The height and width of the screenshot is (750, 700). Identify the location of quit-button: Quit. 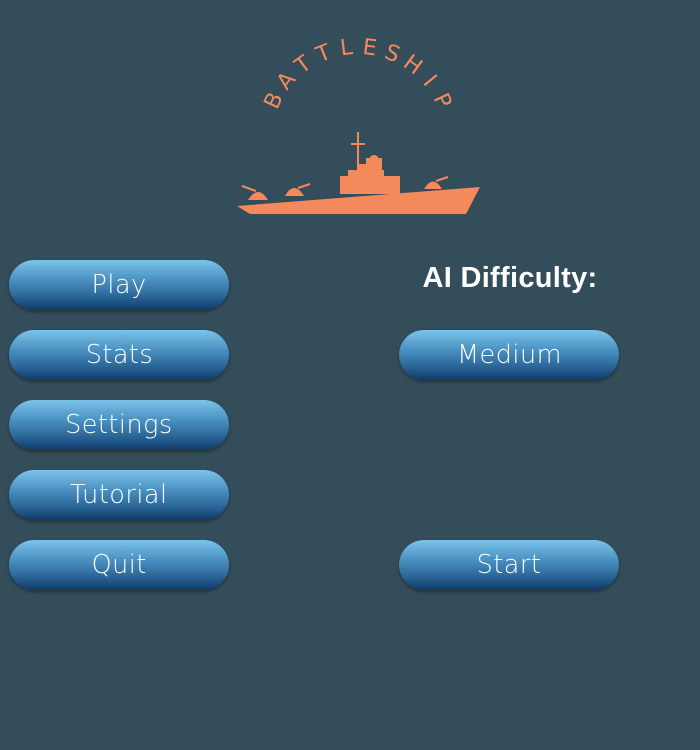
(119, 565).